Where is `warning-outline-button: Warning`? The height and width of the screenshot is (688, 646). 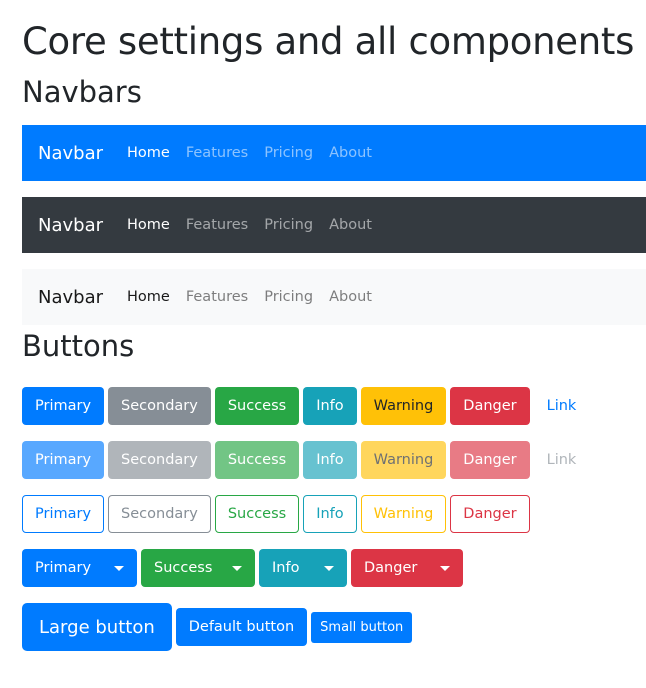
warning-outline-button: Warning is located at coordinates (403, 514).